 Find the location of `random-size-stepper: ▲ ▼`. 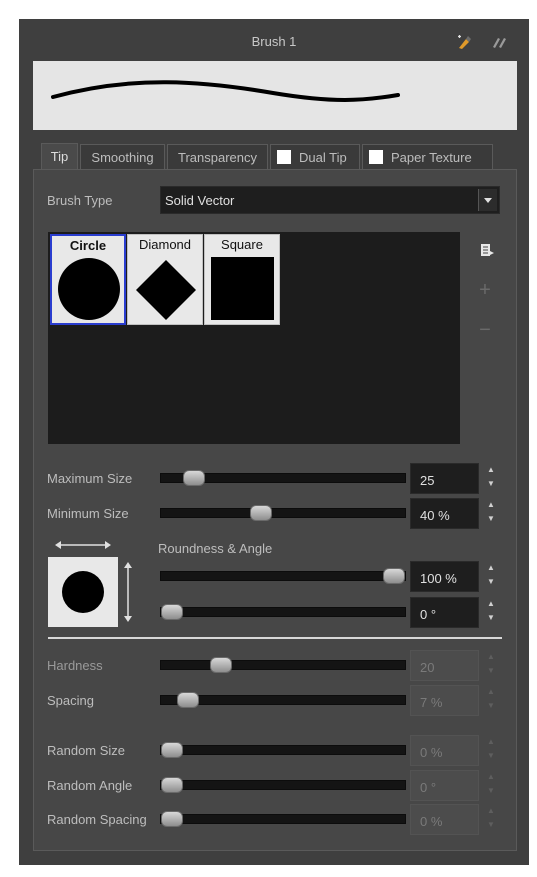

random-size-stepper: ▲ ▼ is located at coordinates (491, 750).